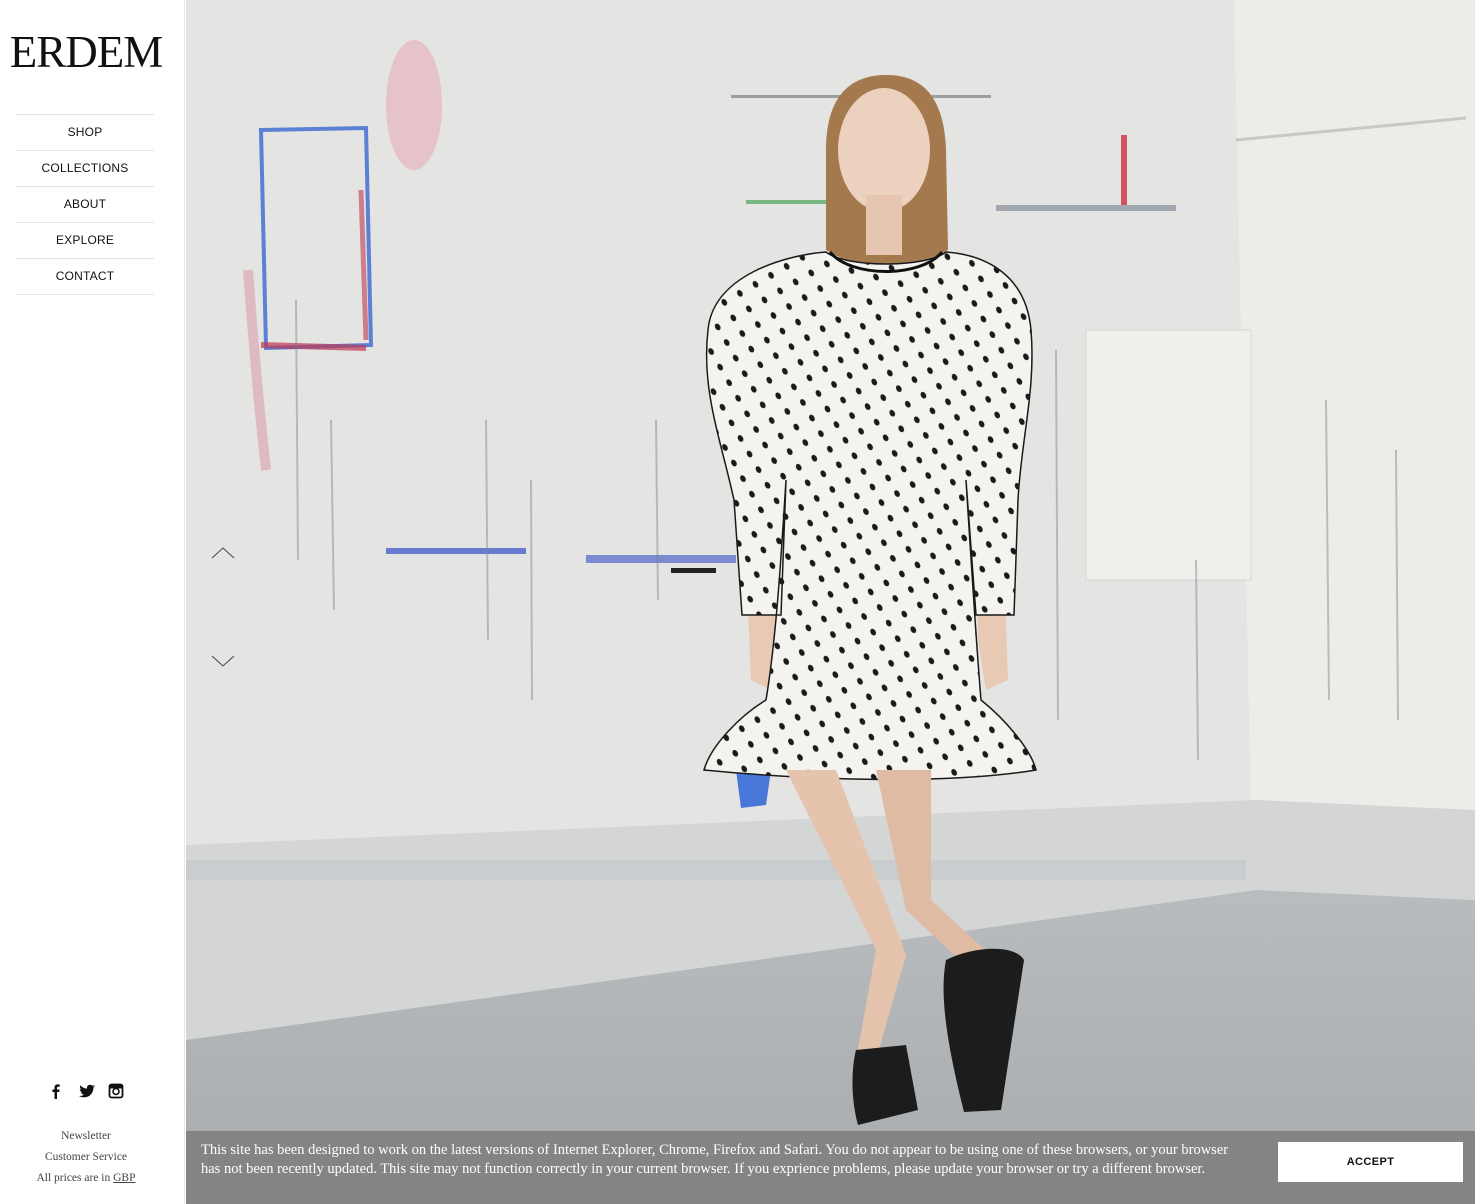  What do you see at coordinates (223, 661) in the screenshot?
I see `chevron-down-icon` at bounding box center [223, 661].